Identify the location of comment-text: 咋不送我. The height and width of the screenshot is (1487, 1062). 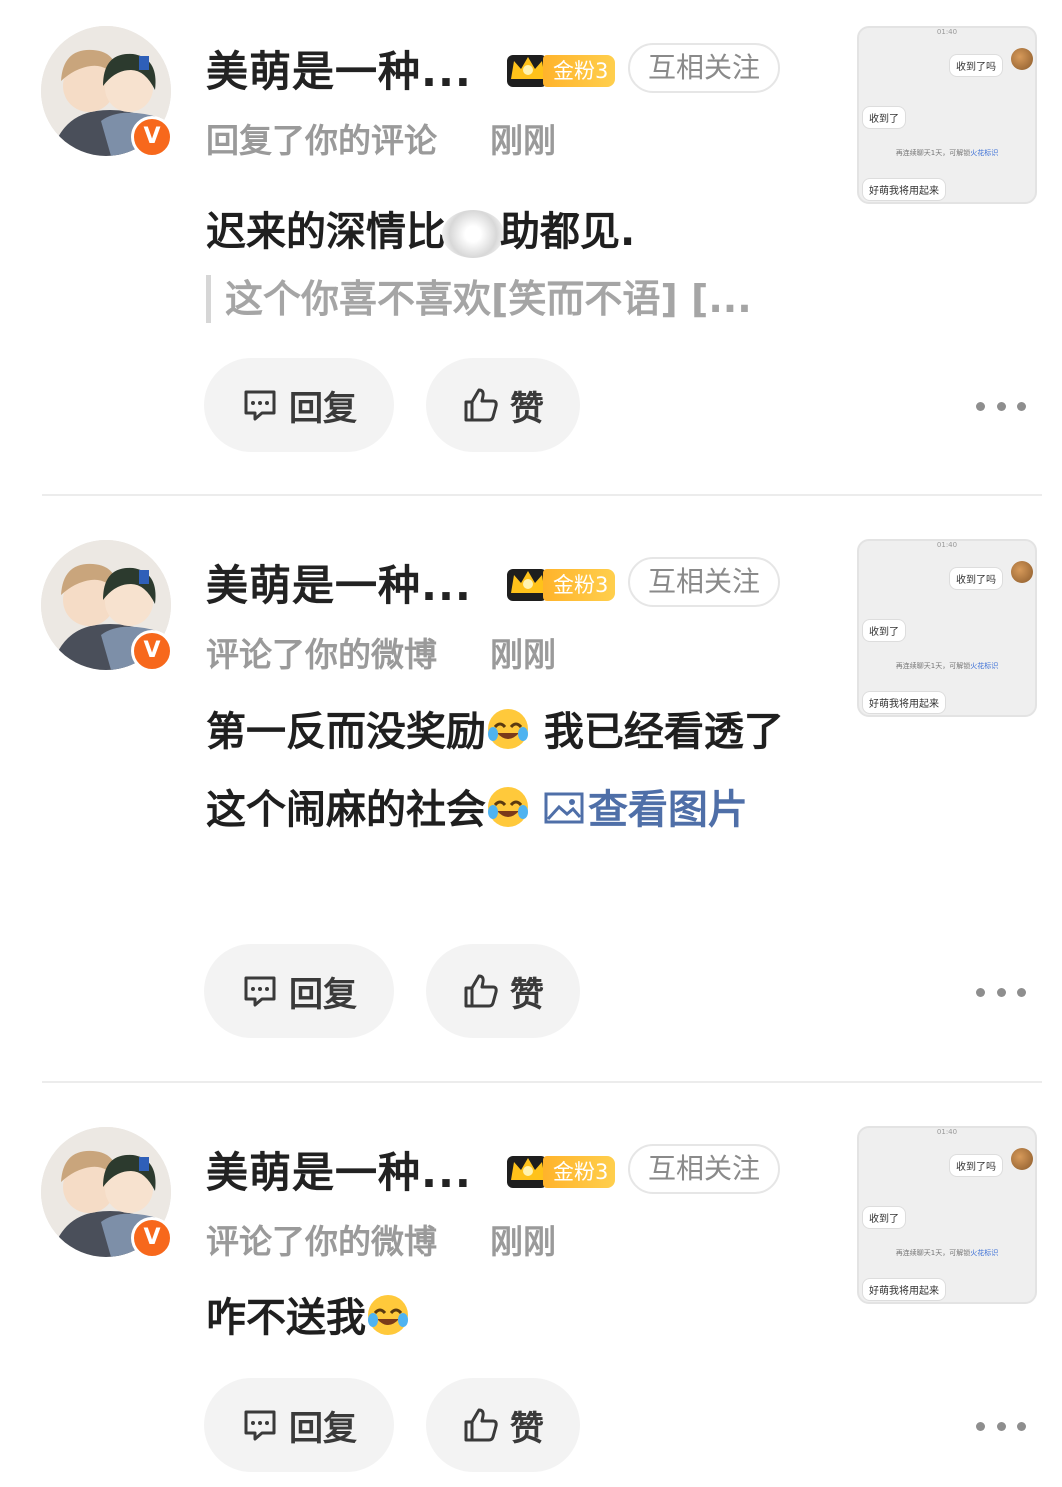
(511, 1318).